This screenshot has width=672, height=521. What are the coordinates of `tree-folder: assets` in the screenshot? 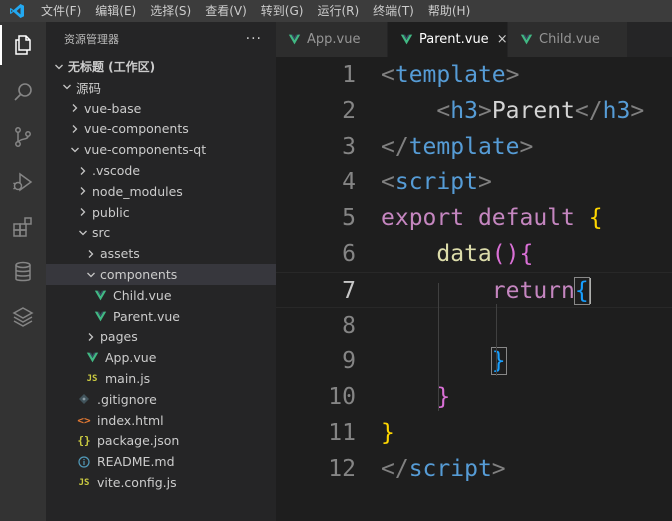 It's located at (161, 253).